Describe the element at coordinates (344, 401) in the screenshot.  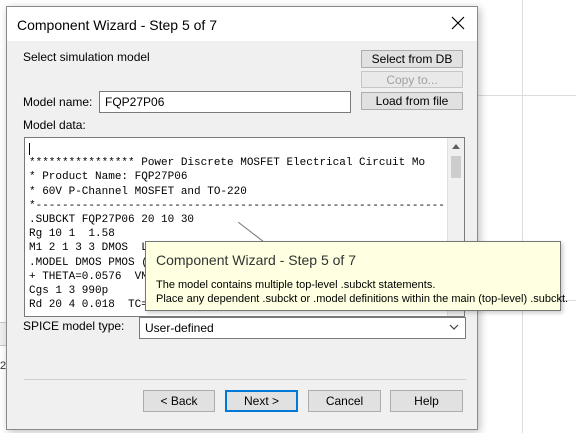
I see `cancel-button: Cancel` at that location.